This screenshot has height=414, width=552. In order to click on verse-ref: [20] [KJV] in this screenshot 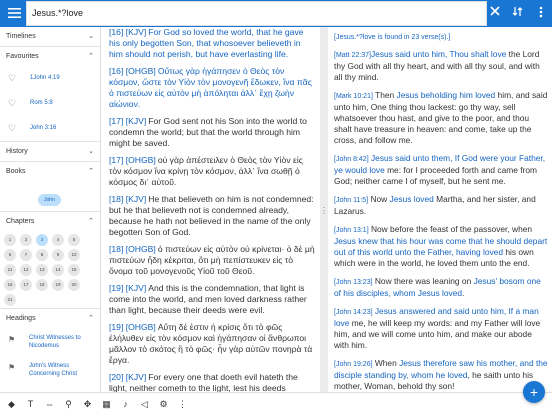, I will do `click(127, 377)`.